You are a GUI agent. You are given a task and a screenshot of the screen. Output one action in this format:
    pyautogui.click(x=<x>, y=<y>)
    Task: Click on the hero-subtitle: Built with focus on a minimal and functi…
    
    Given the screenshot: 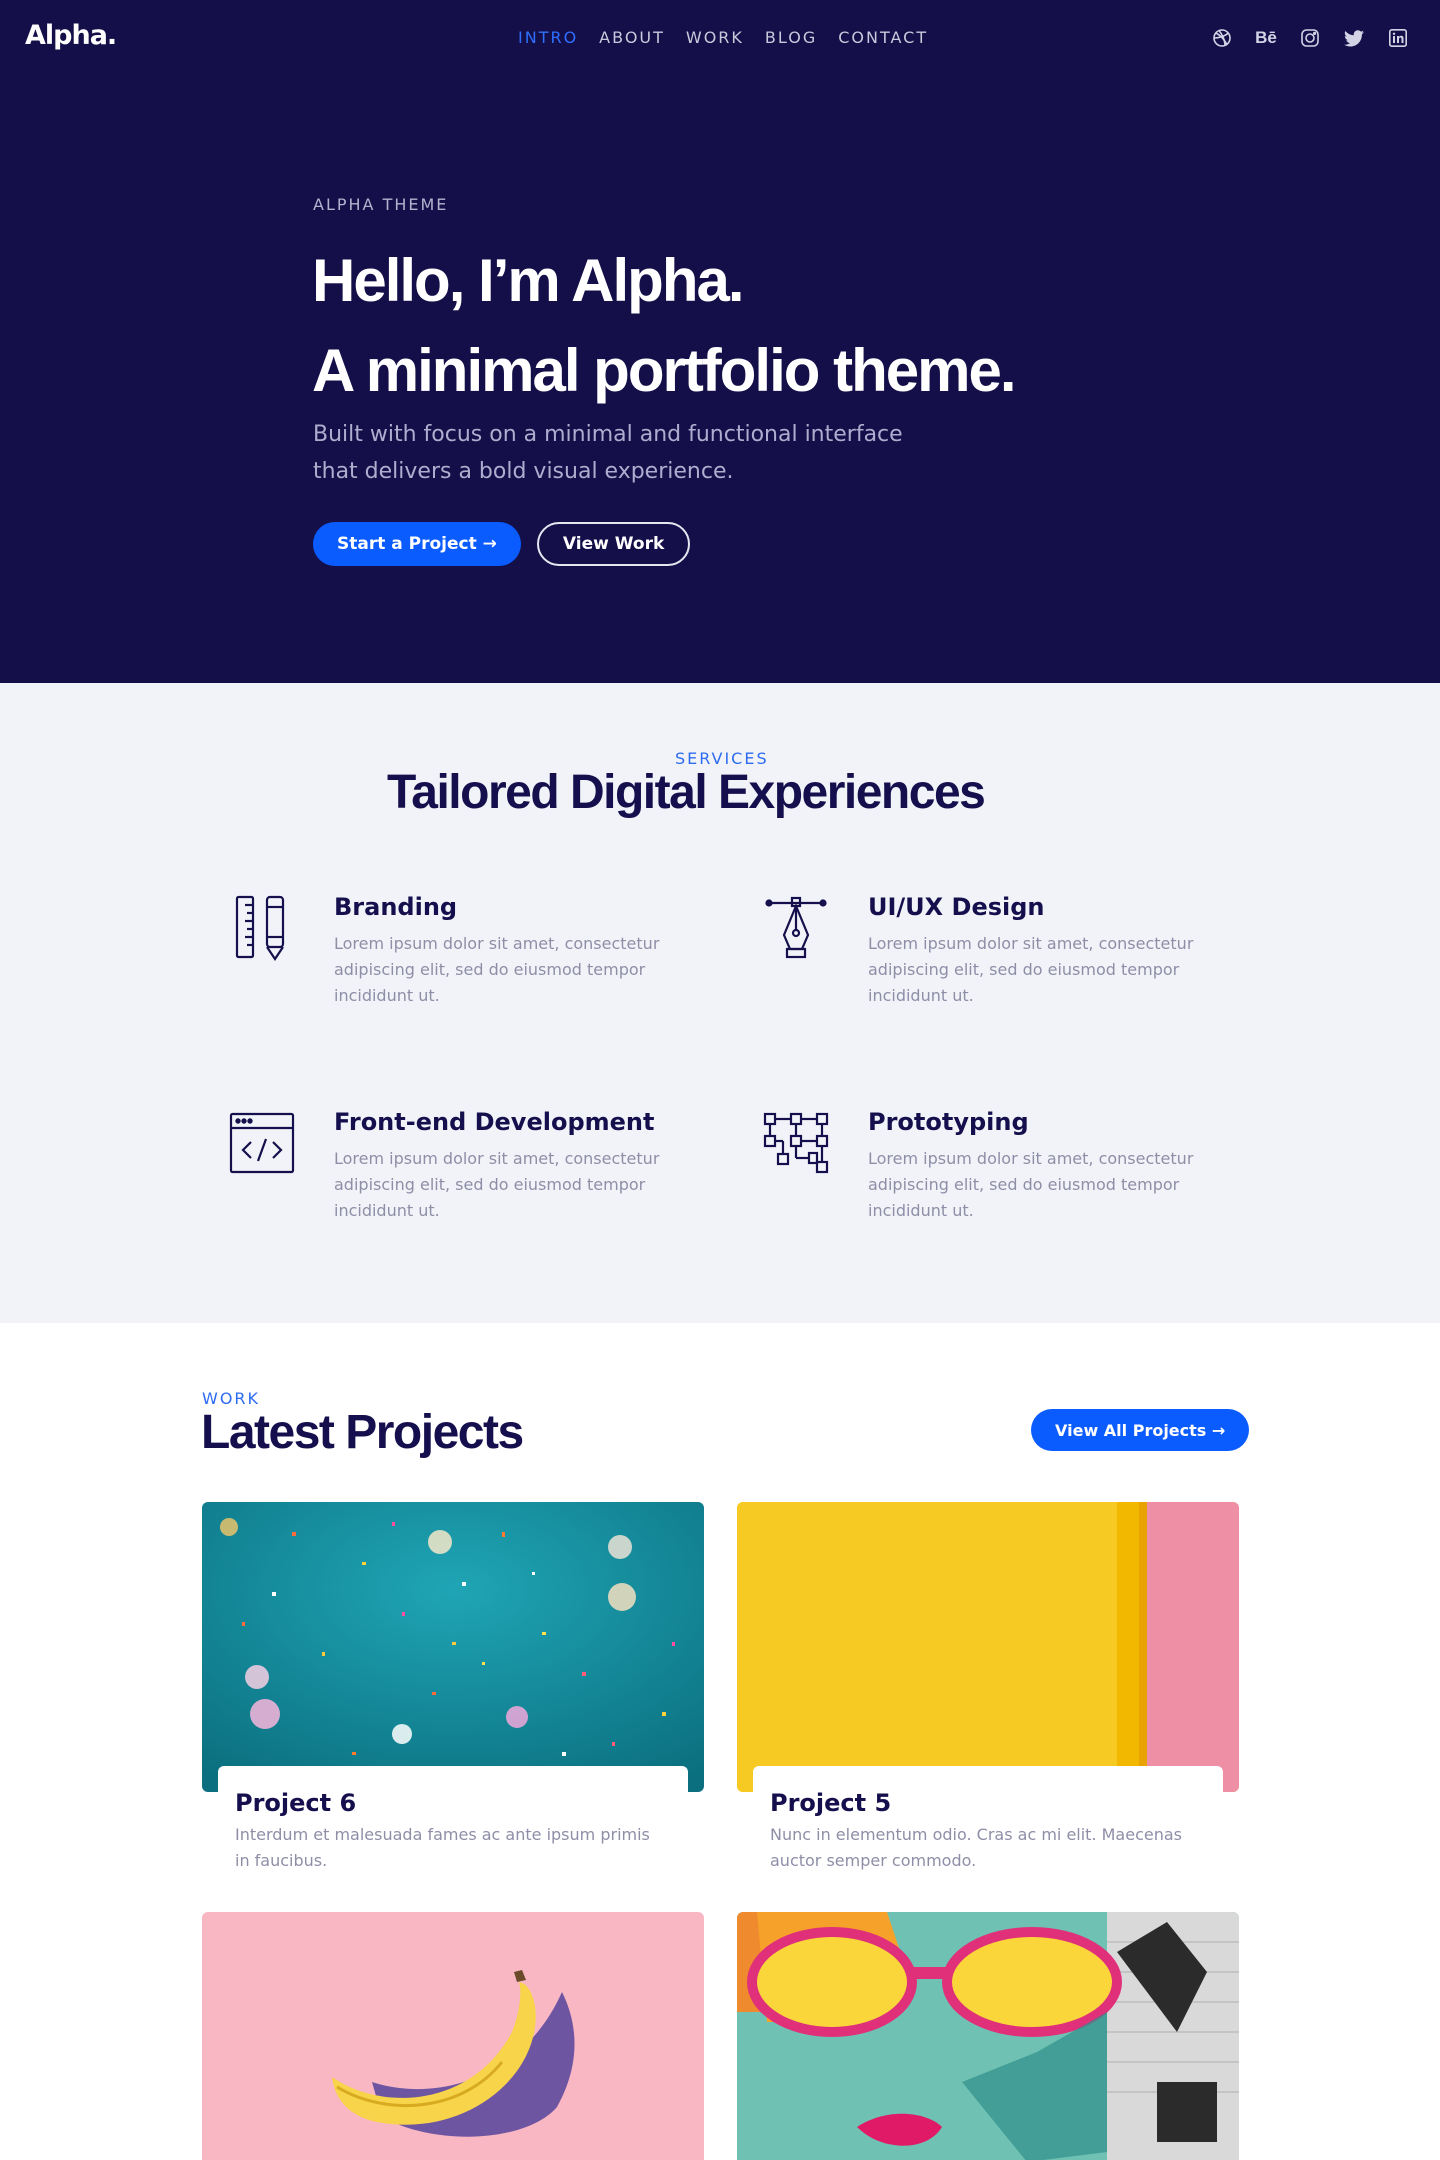 What is the action you would take?
    pyautogui.click(x=643, y=453)
    